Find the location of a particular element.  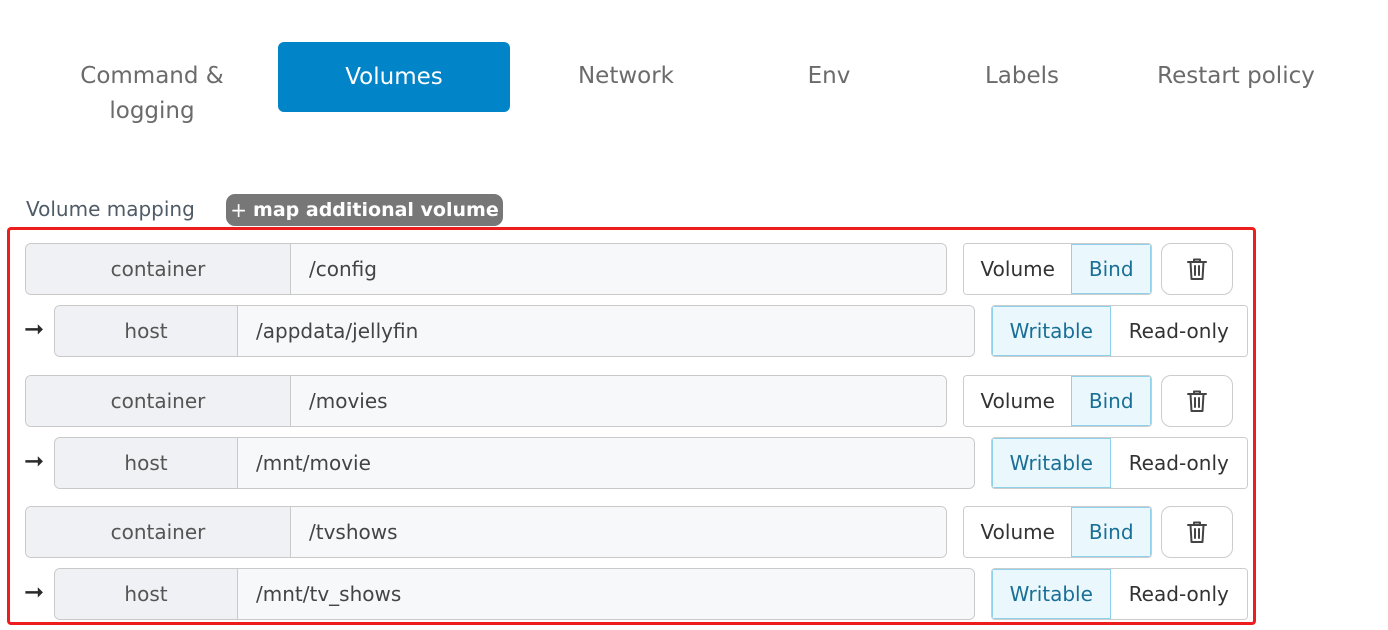

tab-label: Command & is located at coordinates (152, 76).